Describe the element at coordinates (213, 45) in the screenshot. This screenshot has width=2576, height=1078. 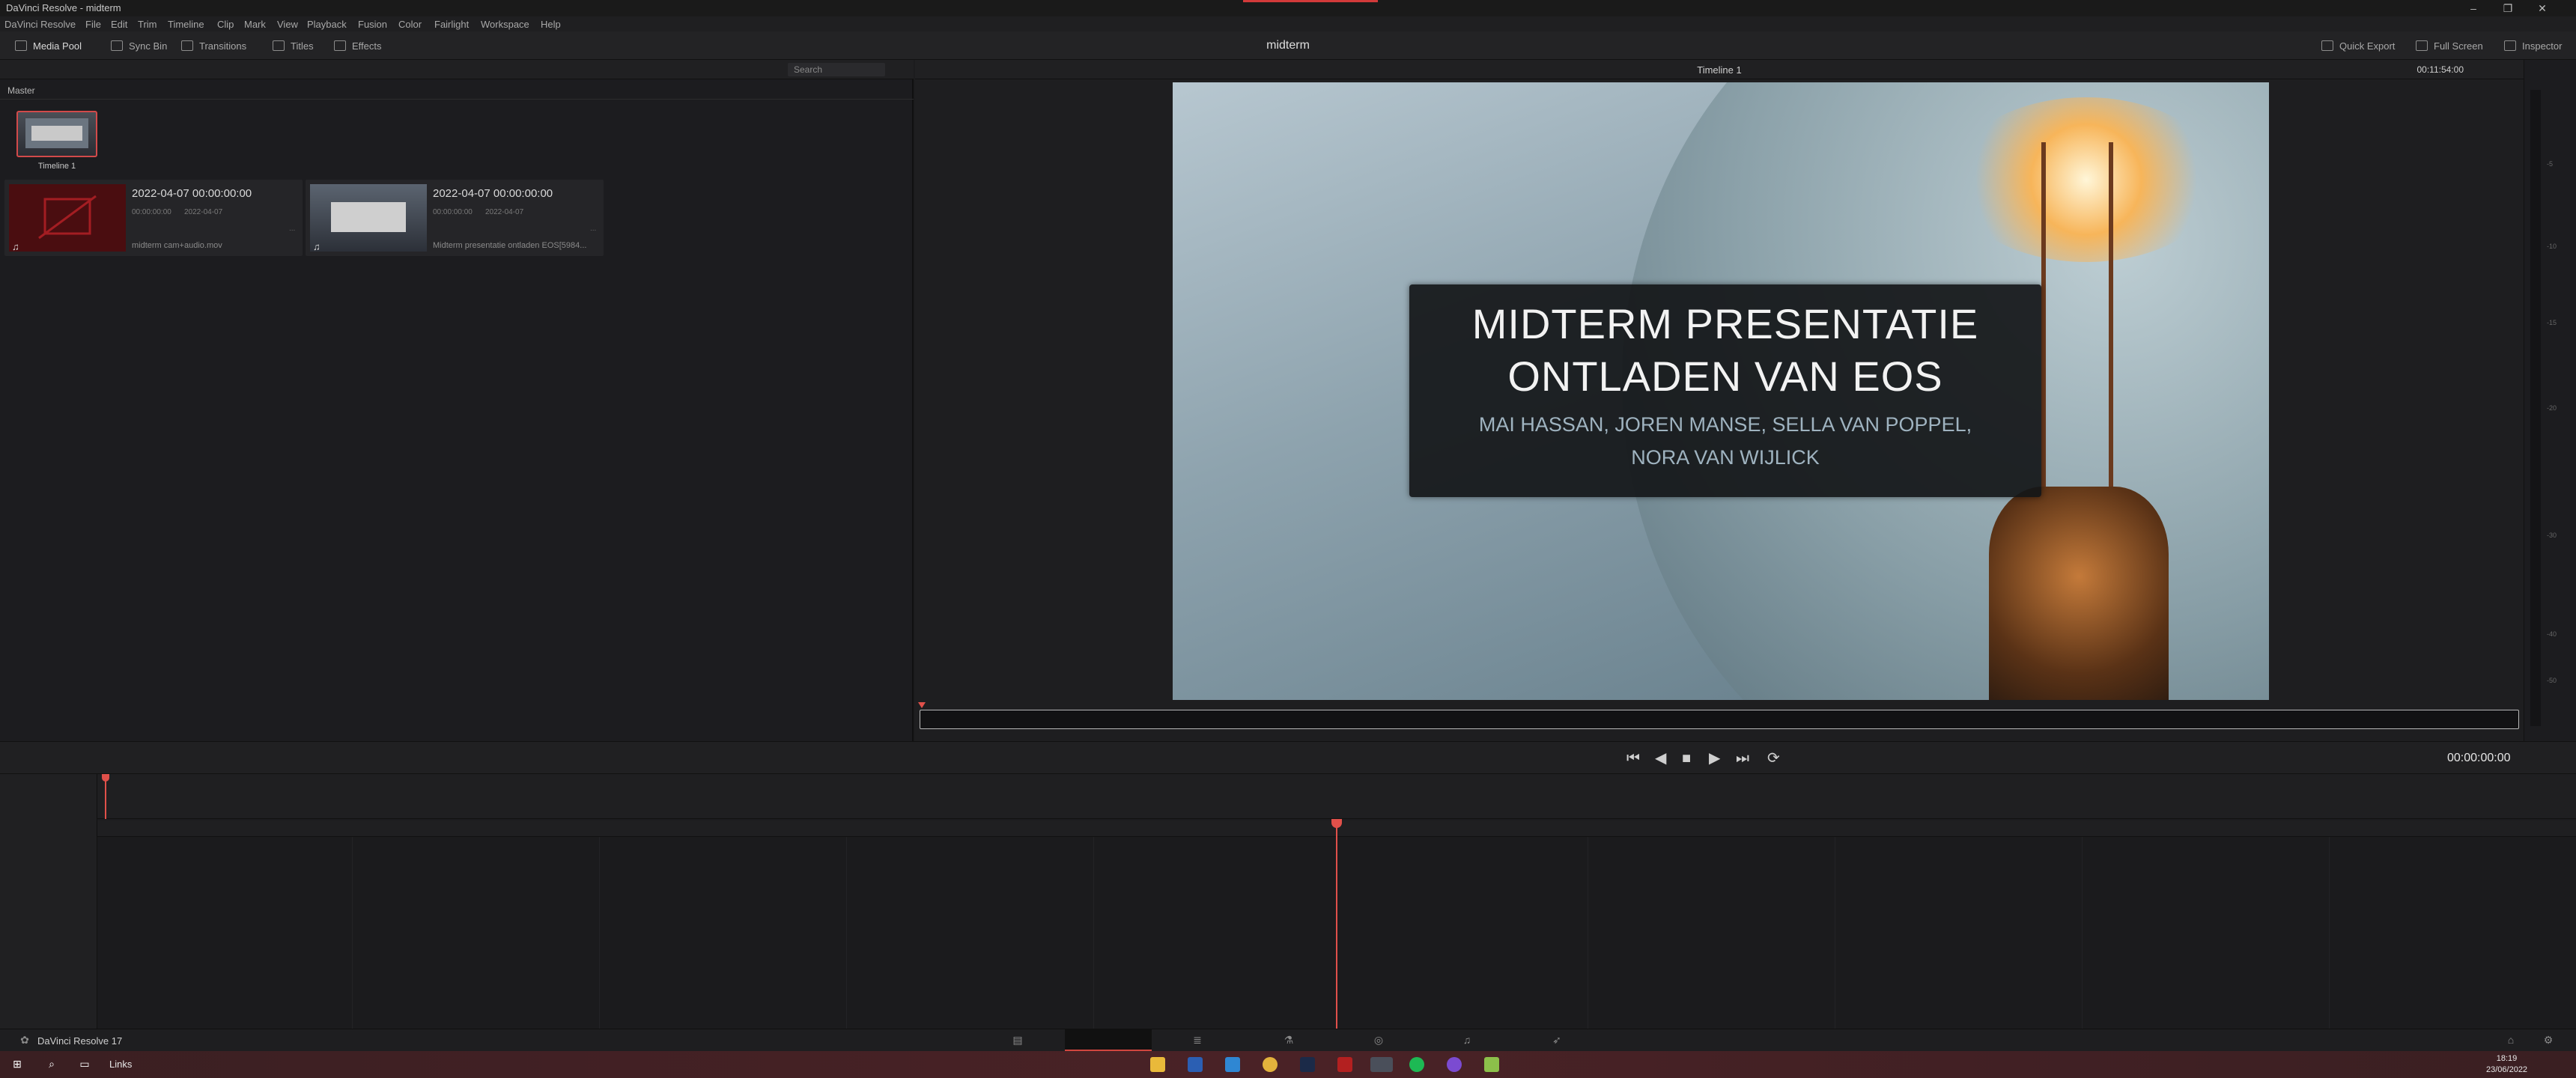
I see `transitions-button: Transitions` at that location.